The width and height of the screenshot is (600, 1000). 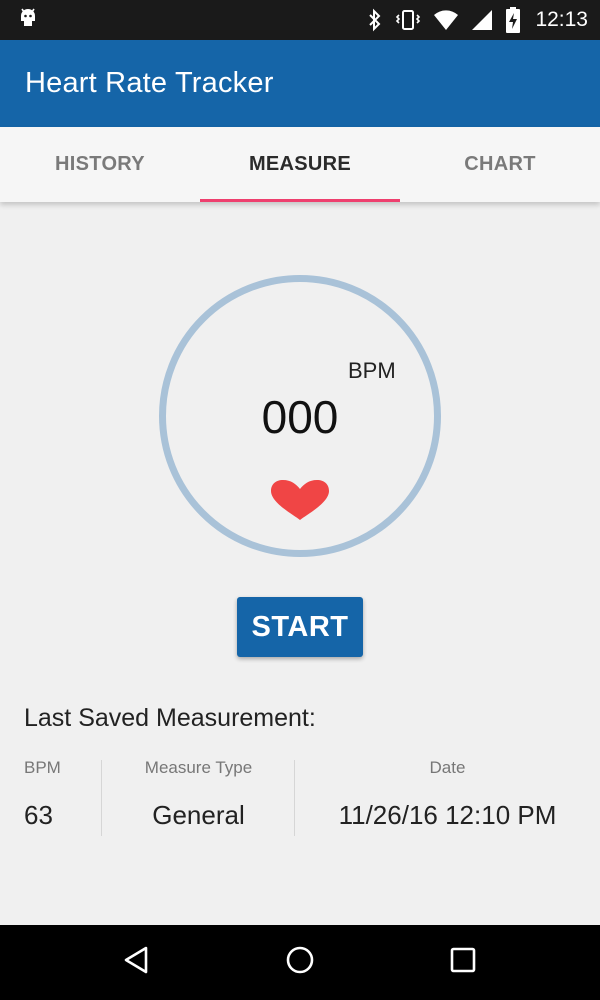 I want to click on android-debug-icon, so click(x=28, y=20).